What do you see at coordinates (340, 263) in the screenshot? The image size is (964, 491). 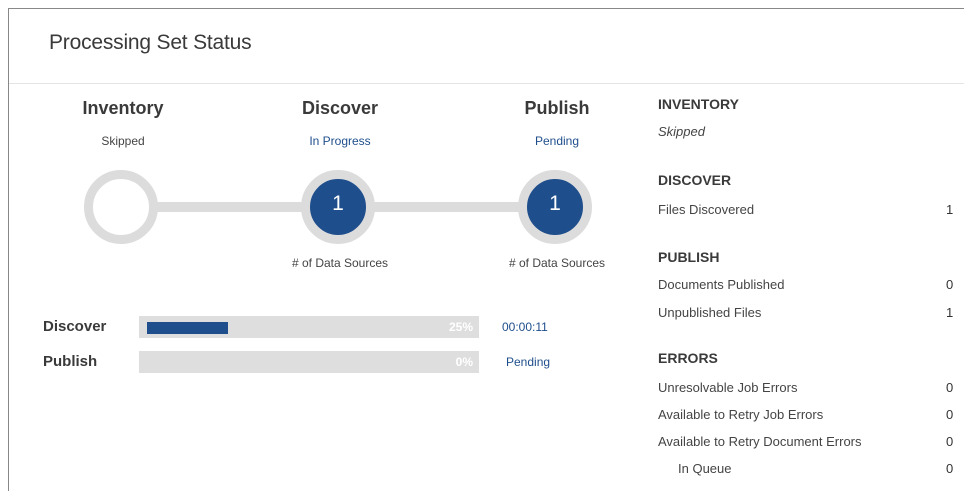 I see `step-discover-caption: # of Data Sources` at bounding box center [340, 263].